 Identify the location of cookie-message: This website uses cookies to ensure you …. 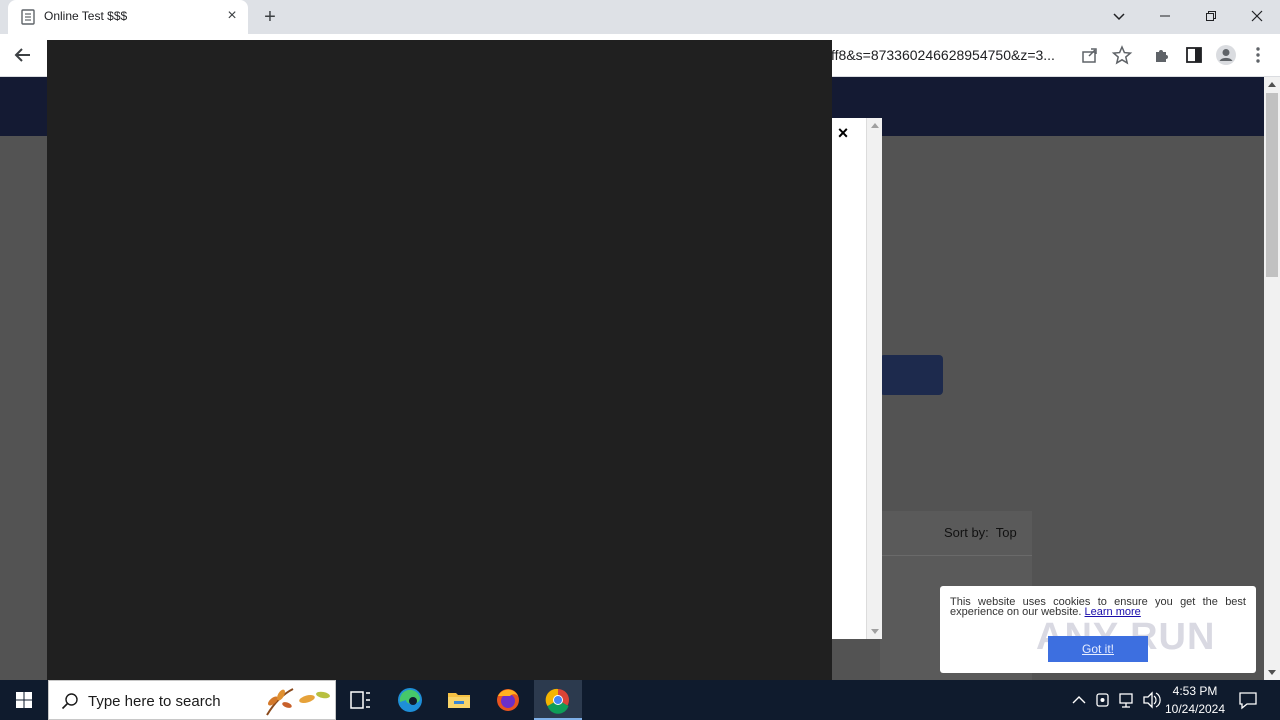
(1098, 607).